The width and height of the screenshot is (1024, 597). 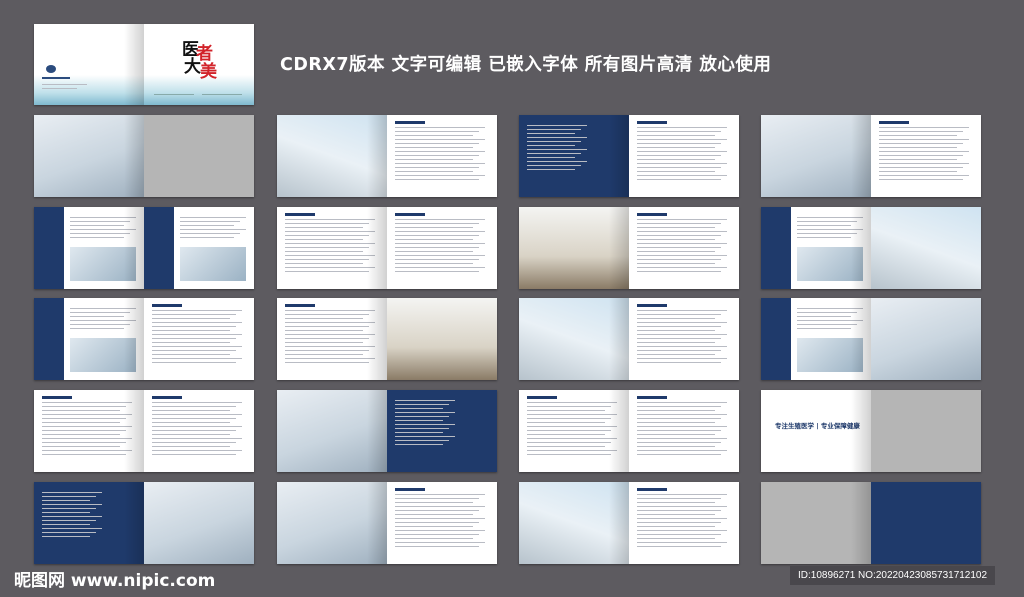 What do you see at coordinates (526, 65) in the screenshot?
I see `headline: CDRX7版本 文字可编辑 已嵌入字体 所有图片高清 放心使用` at bounding box center [526, 65].